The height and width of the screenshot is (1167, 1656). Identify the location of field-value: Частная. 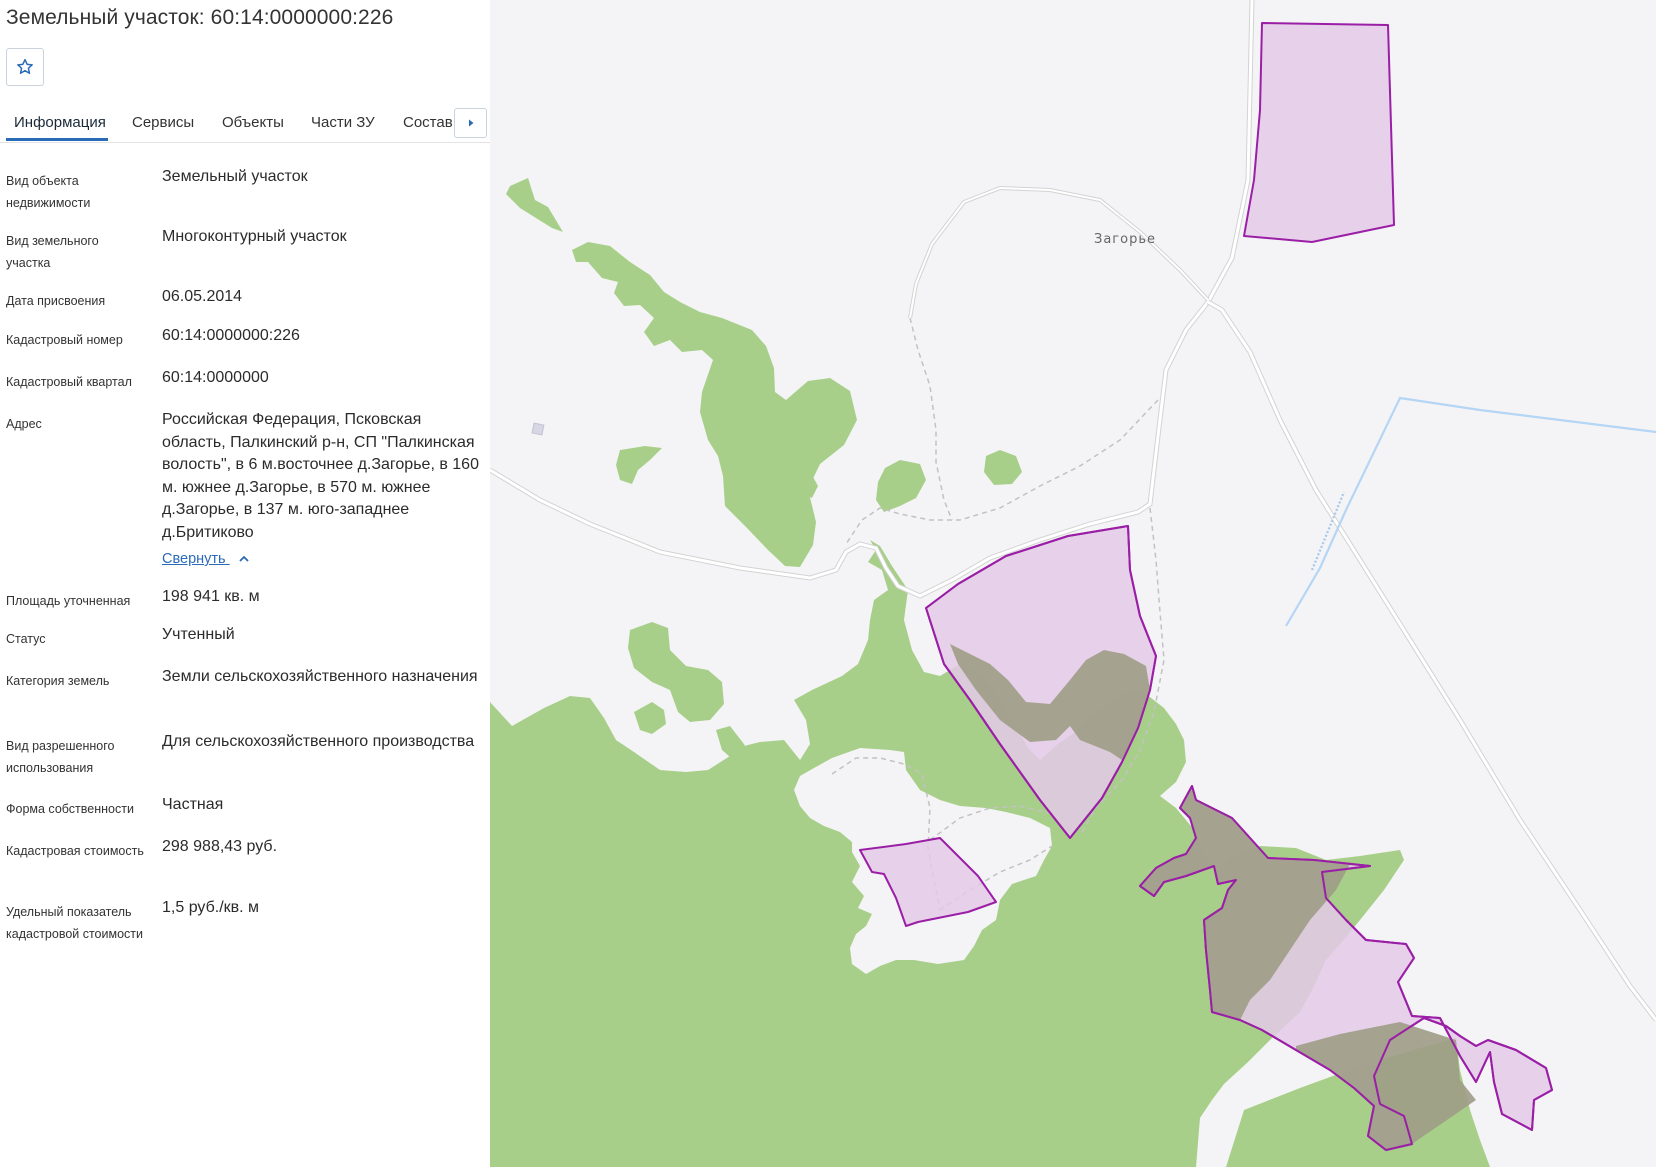
(193, 804).